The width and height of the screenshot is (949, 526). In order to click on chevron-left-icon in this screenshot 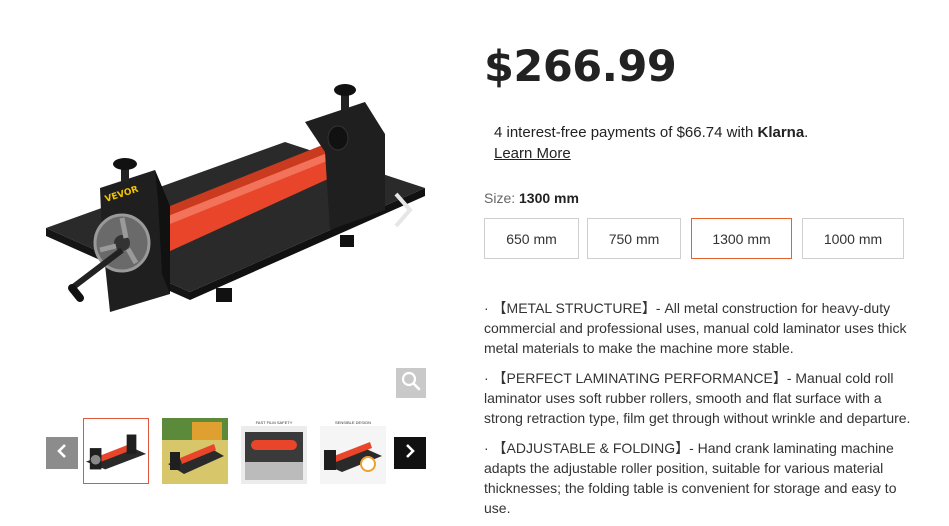, I will do `click(62, 453)`.